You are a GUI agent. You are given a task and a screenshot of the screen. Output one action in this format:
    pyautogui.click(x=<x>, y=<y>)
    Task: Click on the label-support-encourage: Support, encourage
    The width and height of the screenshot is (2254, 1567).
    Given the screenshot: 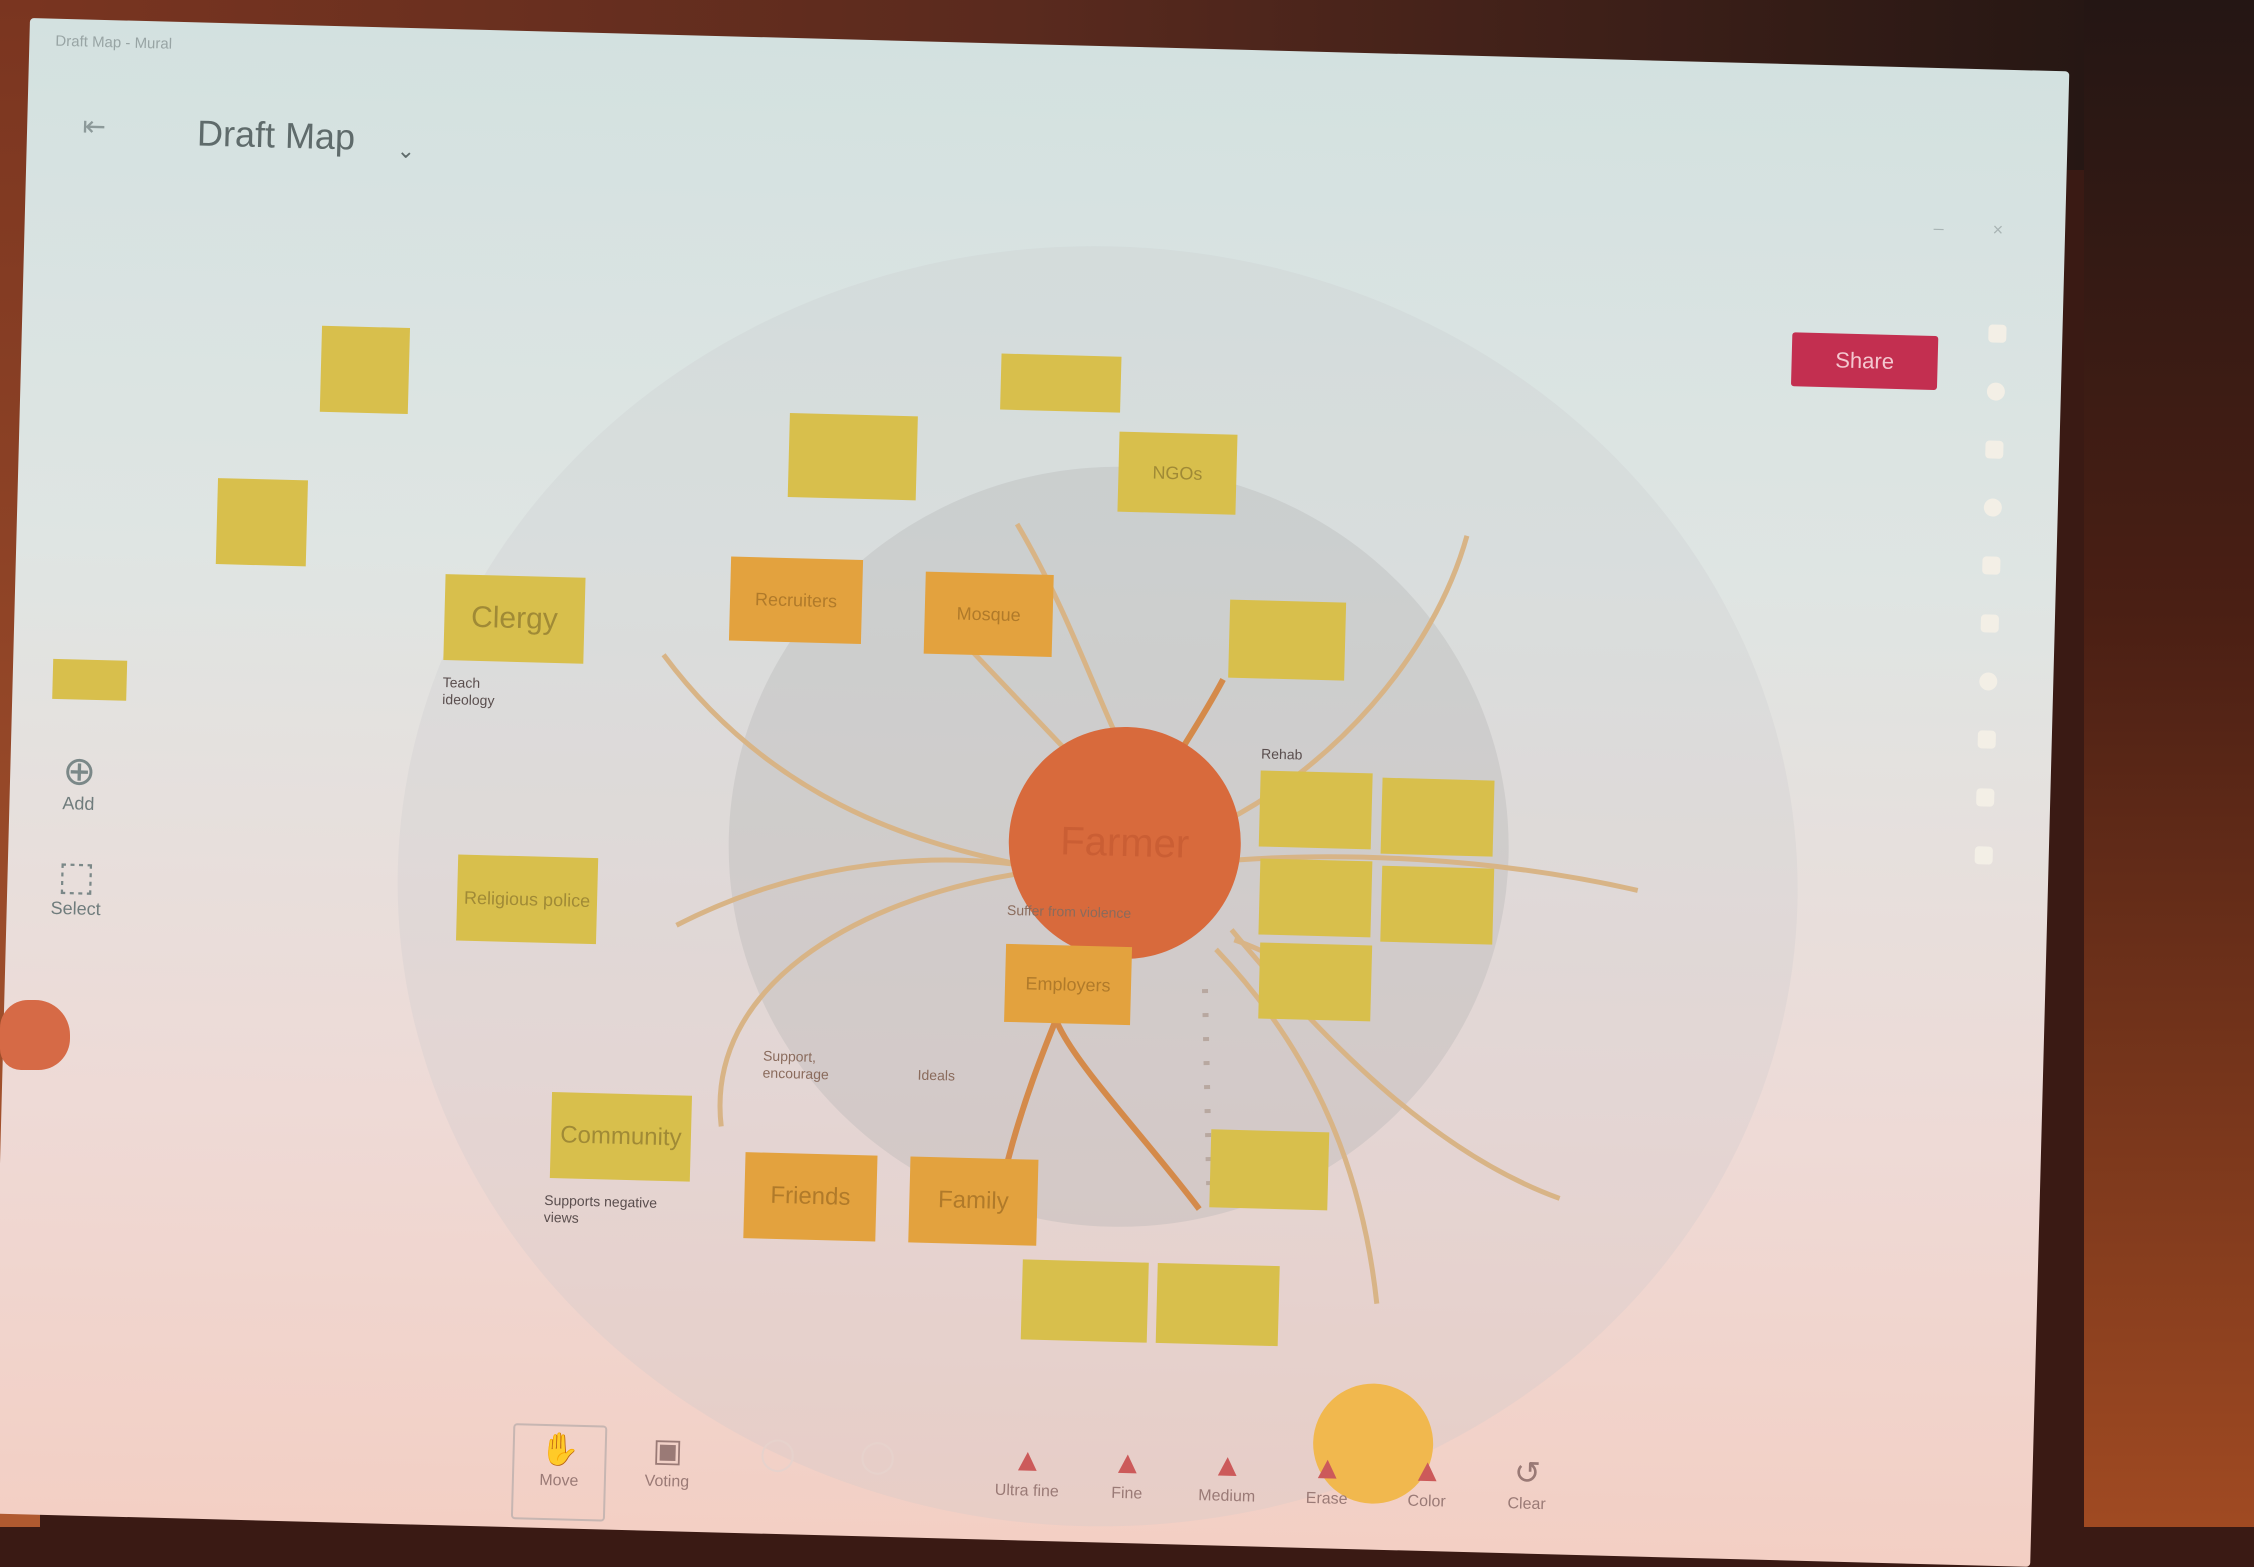 What is the action you would take?
    pyautogui.click(x=796, y=1065)
    